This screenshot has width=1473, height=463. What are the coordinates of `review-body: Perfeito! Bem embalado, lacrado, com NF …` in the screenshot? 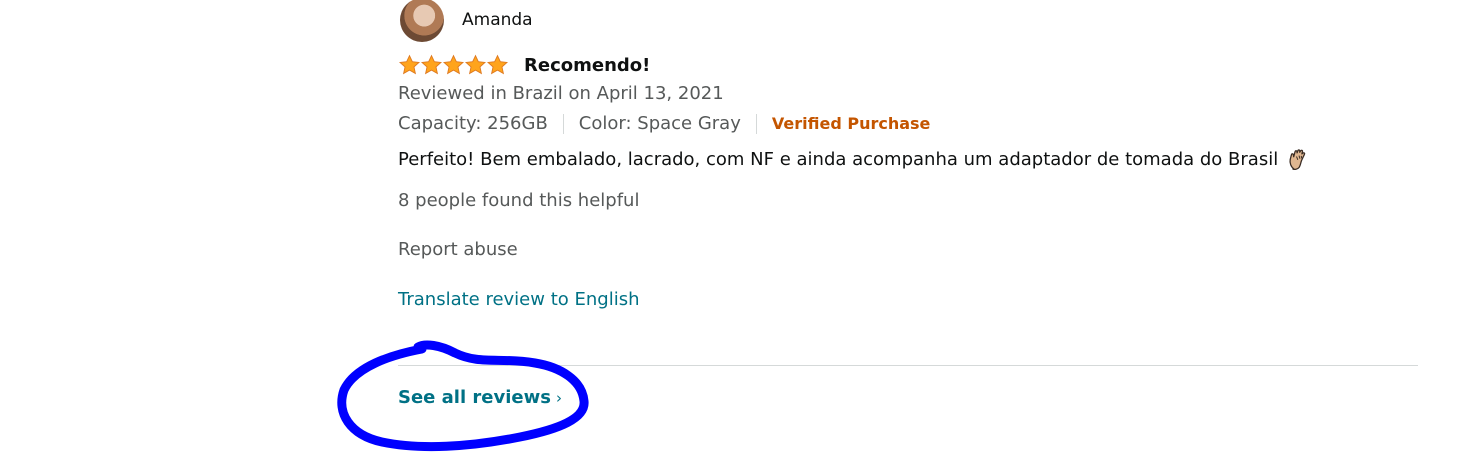 It's located at (854, 160).